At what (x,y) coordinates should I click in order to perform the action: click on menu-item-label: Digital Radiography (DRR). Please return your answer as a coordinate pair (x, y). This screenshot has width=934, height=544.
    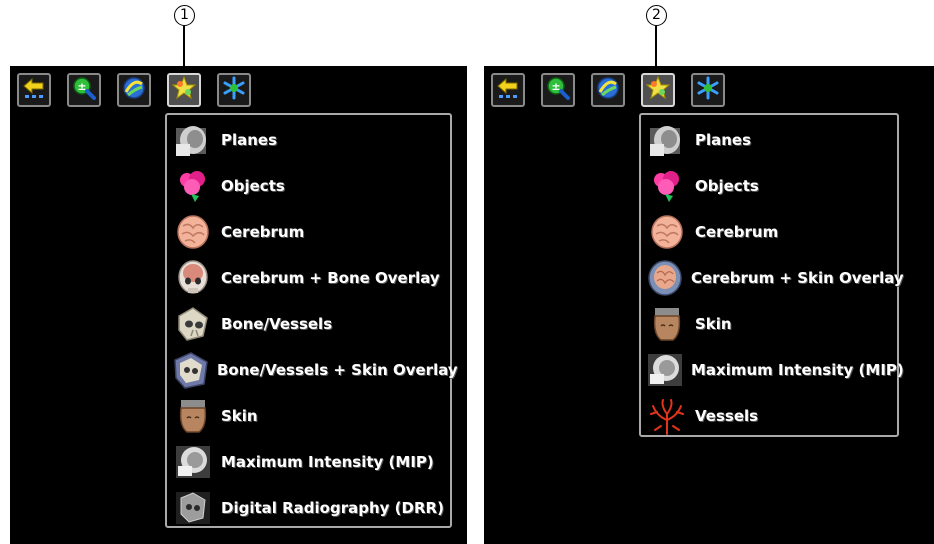
    Looking at the image, I should click on (332, 508).